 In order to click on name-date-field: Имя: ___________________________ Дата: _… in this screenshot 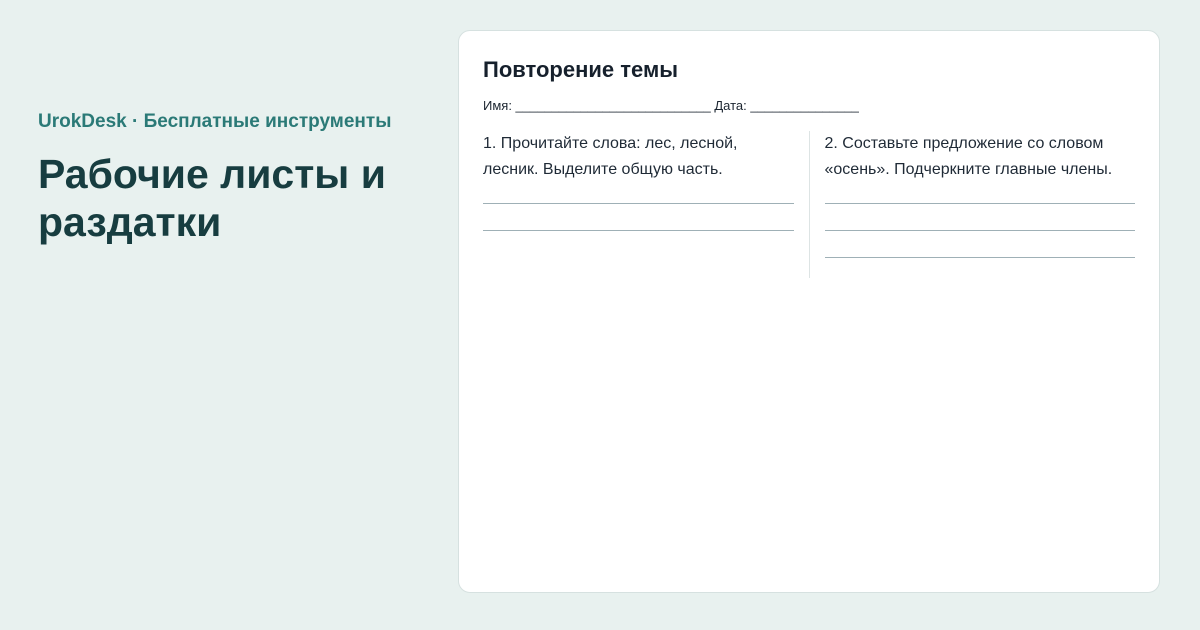, I will do `click(671, 105)`.